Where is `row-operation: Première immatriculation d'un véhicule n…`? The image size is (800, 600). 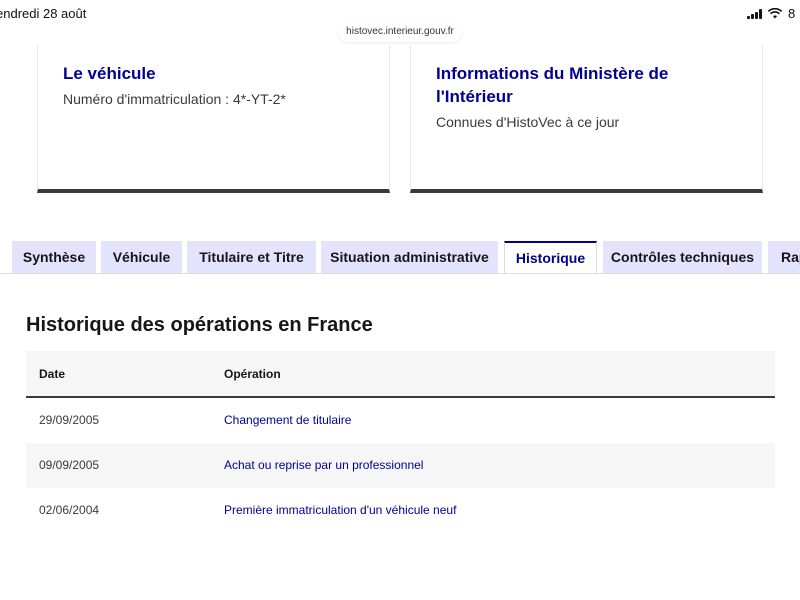 row-operation: Première immatriculation d'un véhicule n… is located at coordinates (340, 510).